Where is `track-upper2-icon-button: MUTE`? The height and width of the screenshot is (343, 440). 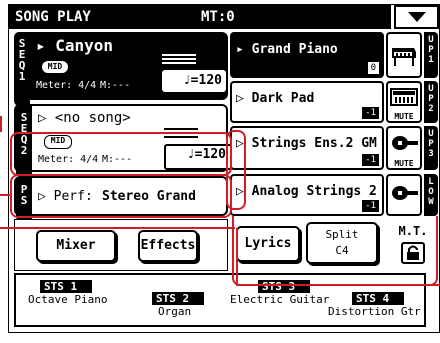
track-upper2-icon-button: MUTE is located at coordinates (404, 102).